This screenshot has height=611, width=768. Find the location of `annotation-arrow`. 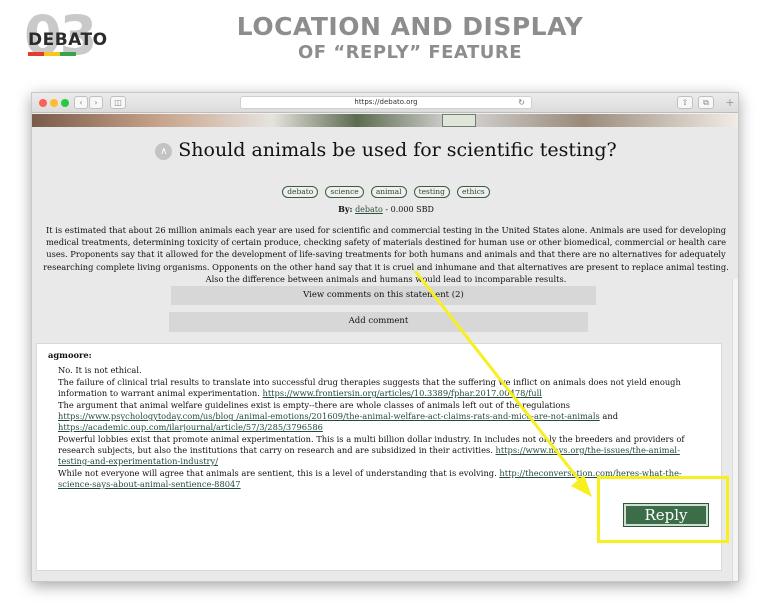

annotation-arrow is located at coordinates (502, 383).